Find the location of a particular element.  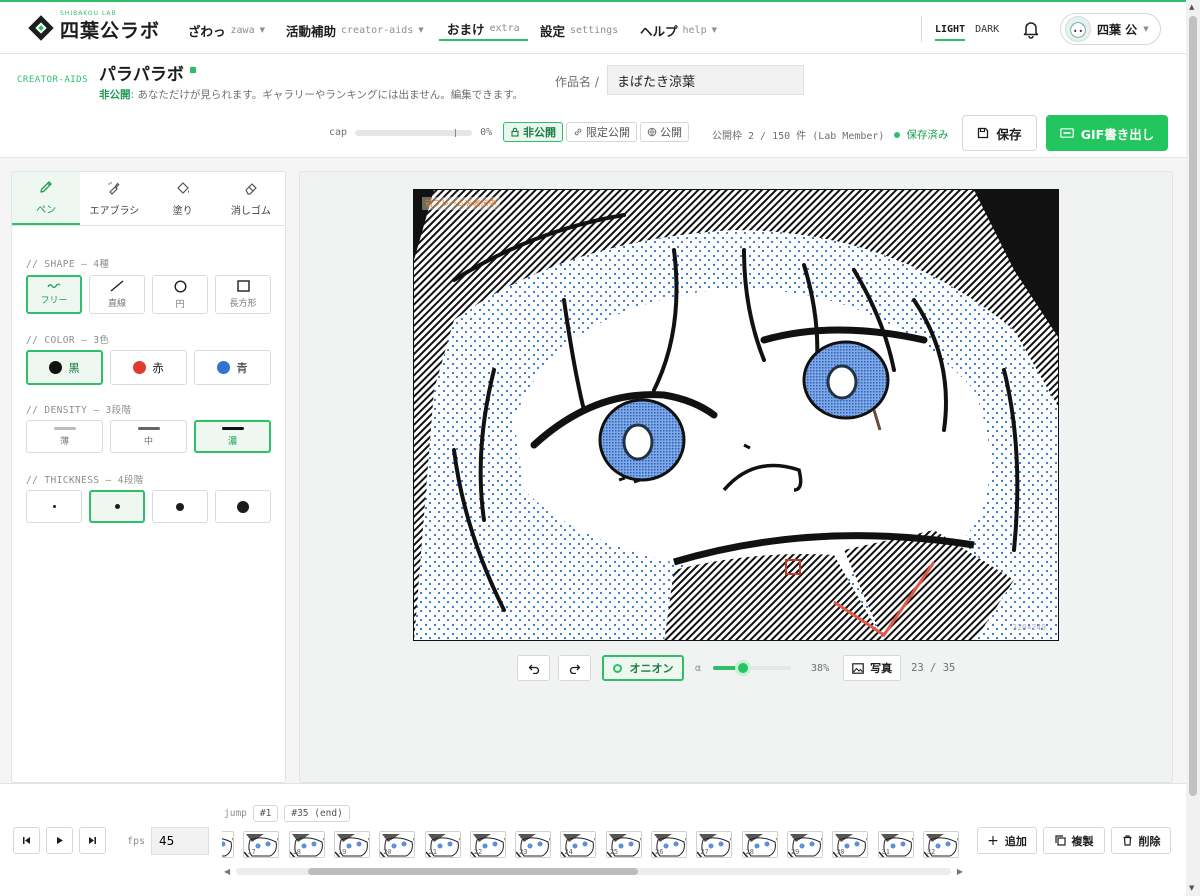

tab-airbrush: エアブラシ is located at coordinates (114, 198).